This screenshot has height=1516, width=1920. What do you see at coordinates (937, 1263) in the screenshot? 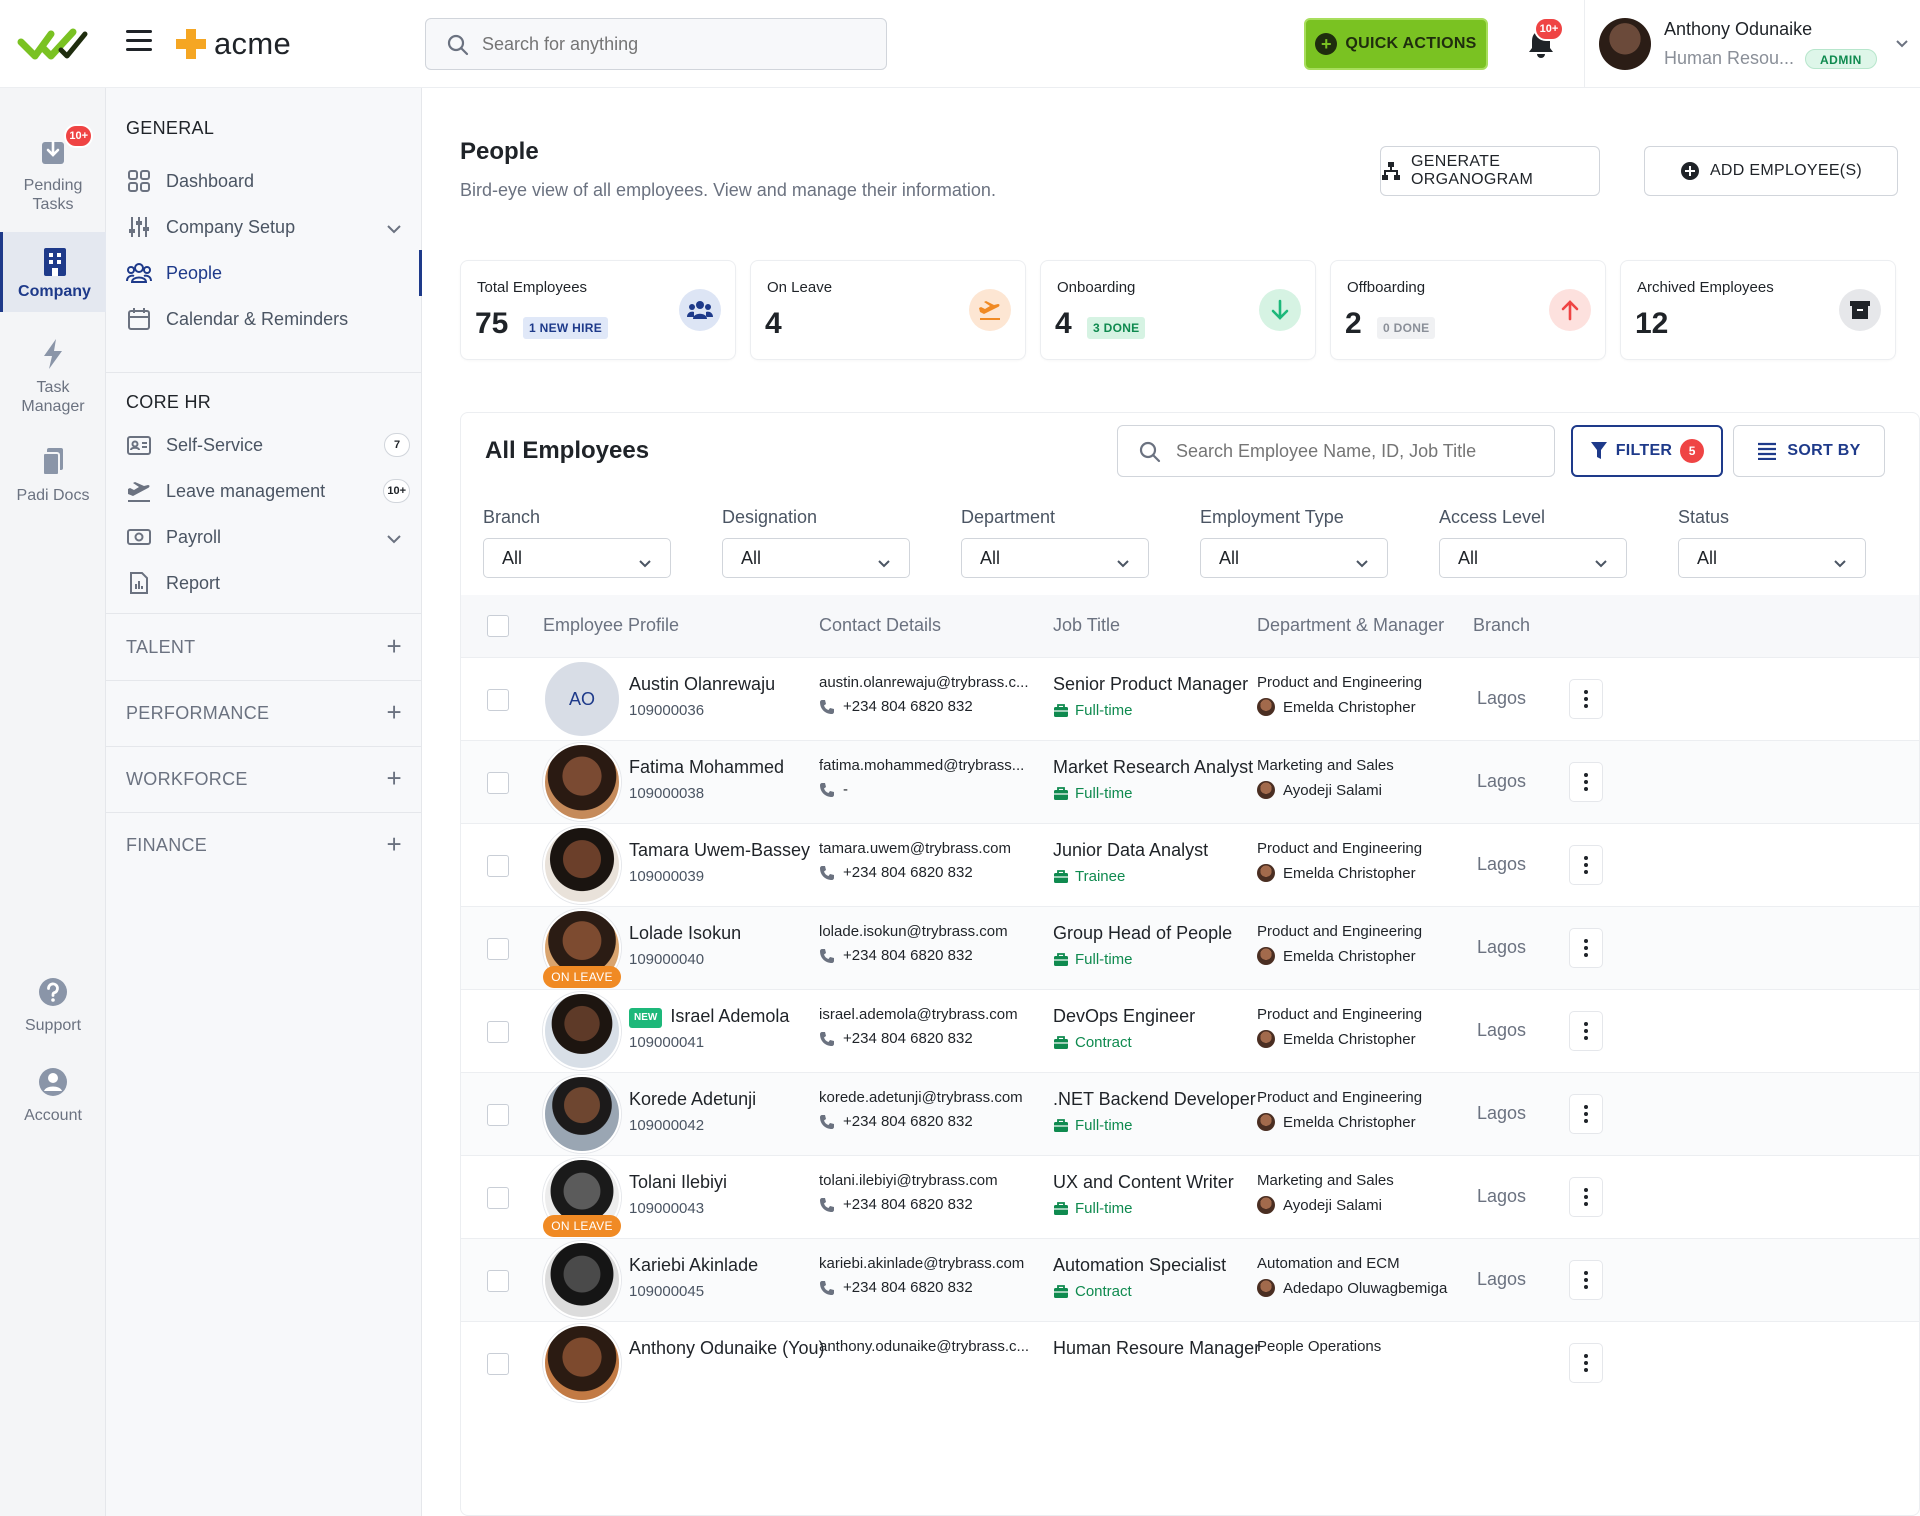
I see `employee-email: kariebi.akinlade@trybrass.com` at bounding box center [937, 1263].